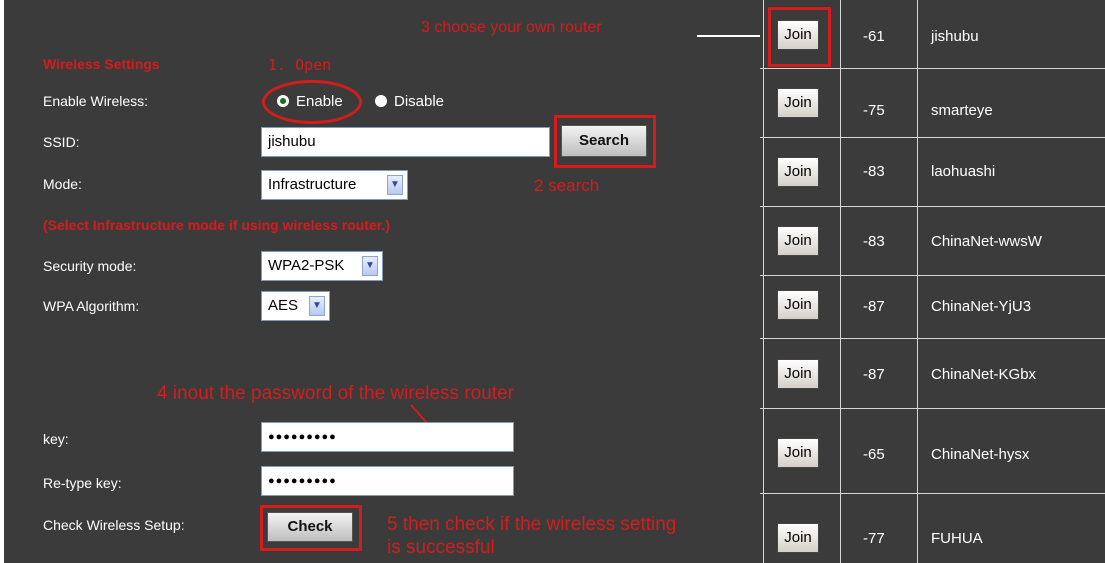  Describe the element at coordinates (82, 483) in the screenshot. I see `retype-key-label: Re-type key:` at that location.